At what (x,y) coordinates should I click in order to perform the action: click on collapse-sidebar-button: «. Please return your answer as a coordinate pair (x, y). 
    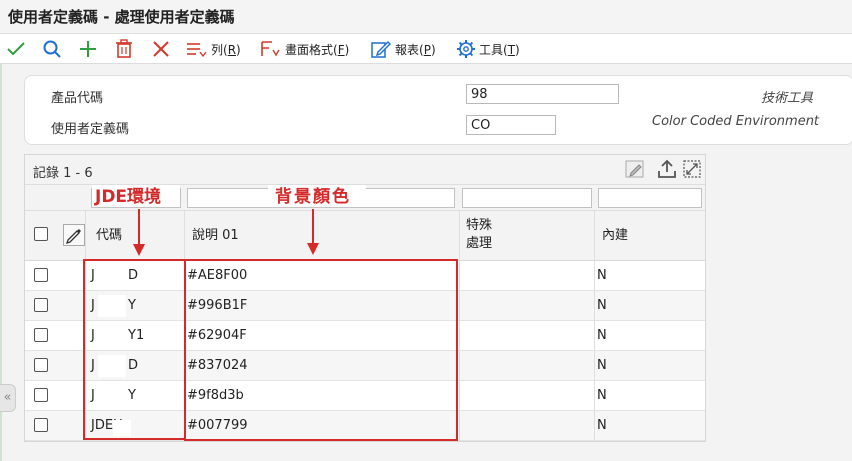
    Looking at the image, I should click on (8, 398).